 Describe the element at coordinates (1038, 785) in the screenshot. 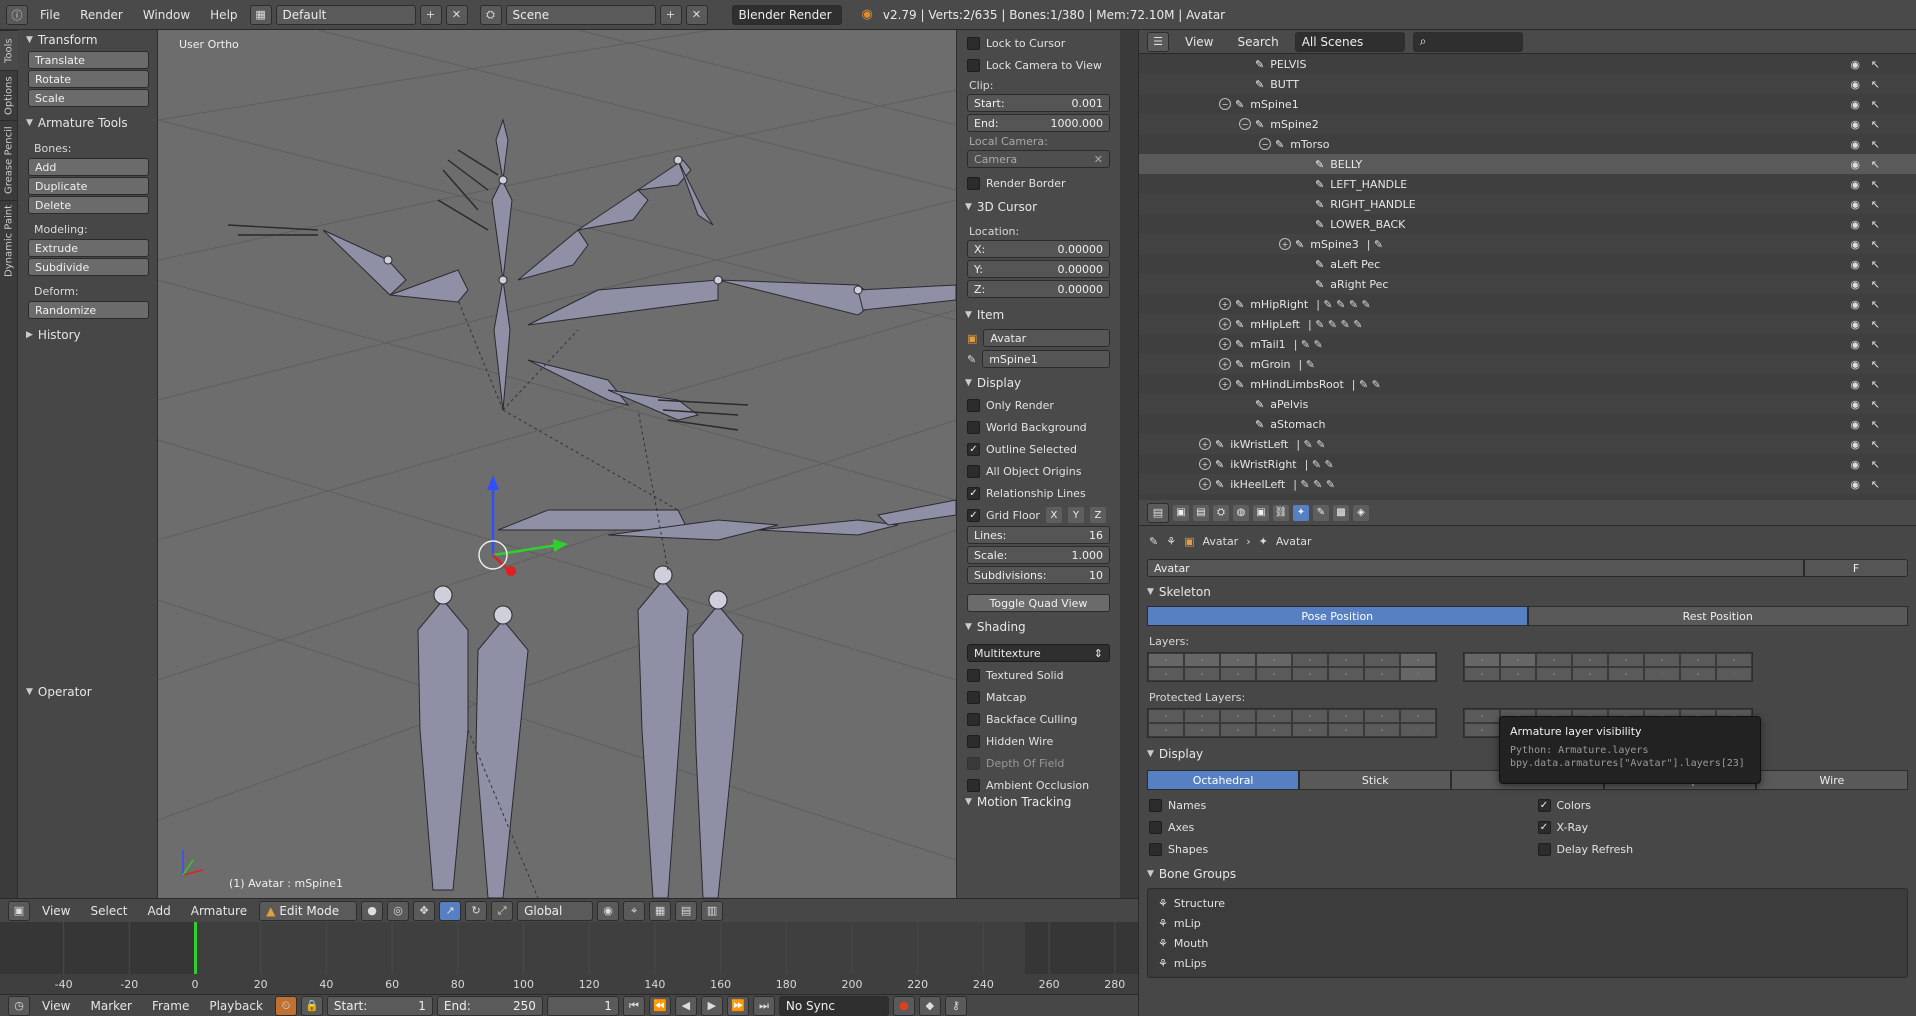

I see `ao-row: Ambient Occlusion` at that location.